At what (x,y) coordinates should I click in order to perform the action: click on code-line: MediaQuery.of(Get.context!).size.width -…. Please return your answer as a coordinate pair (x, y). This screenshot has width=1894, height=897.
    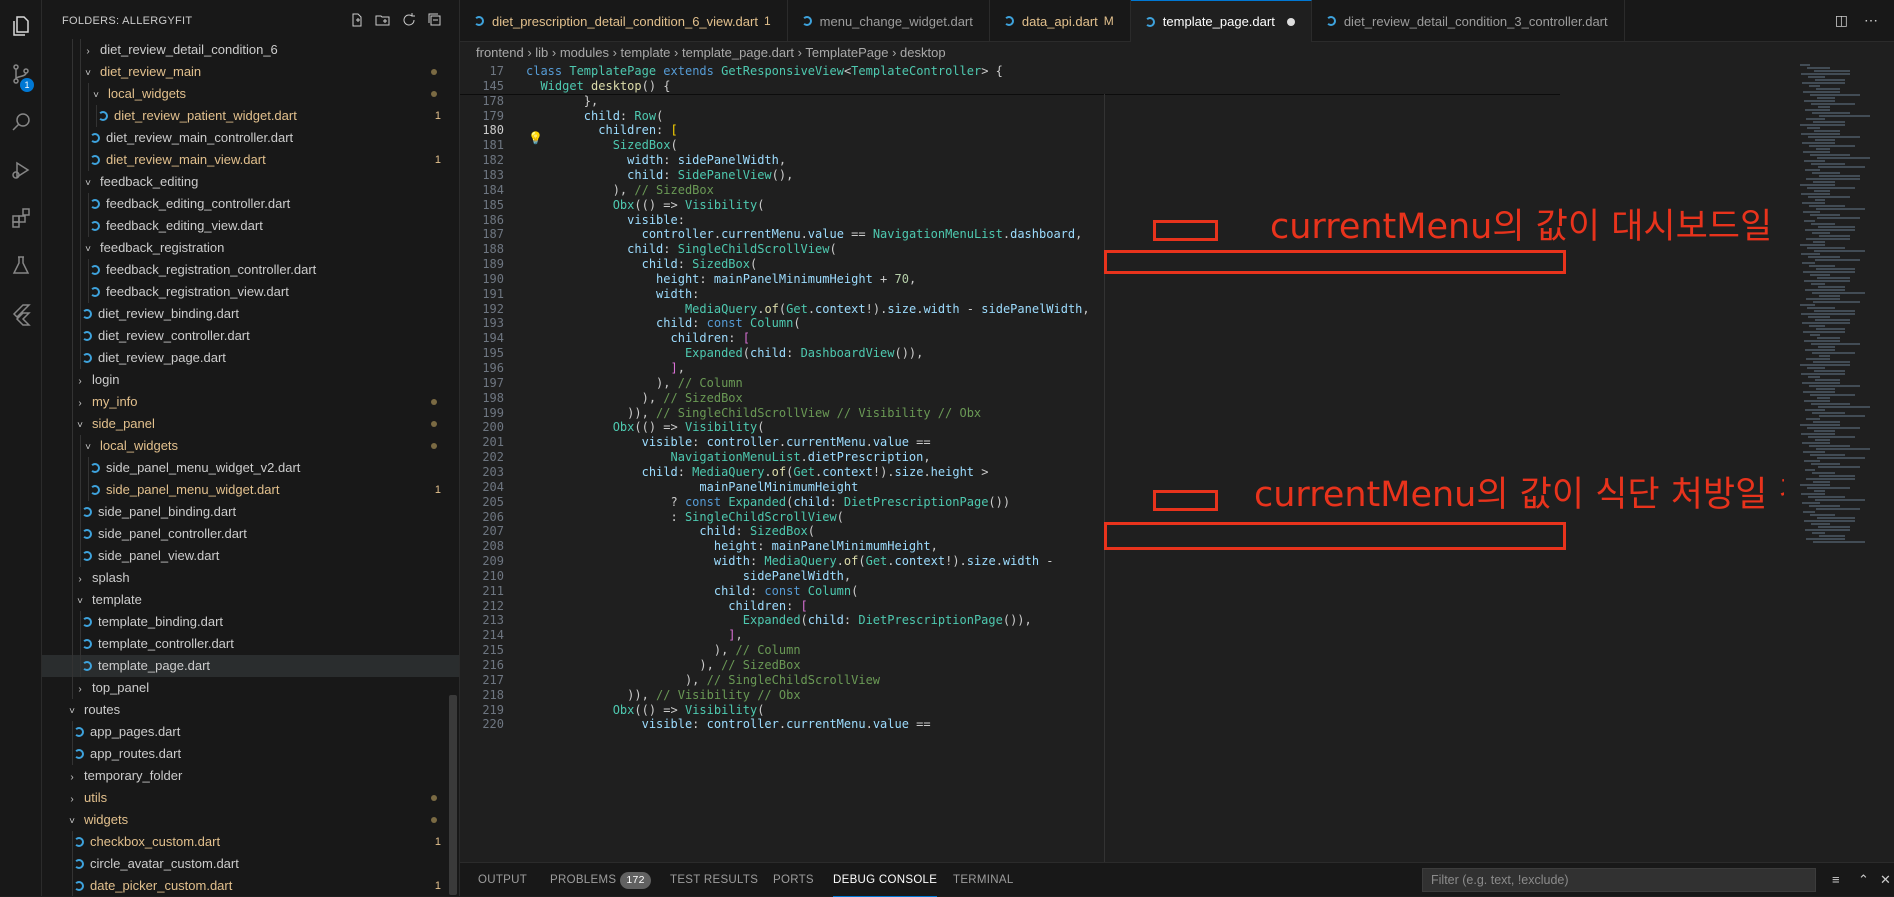
    Looking at the image, I should click on (808, 309).